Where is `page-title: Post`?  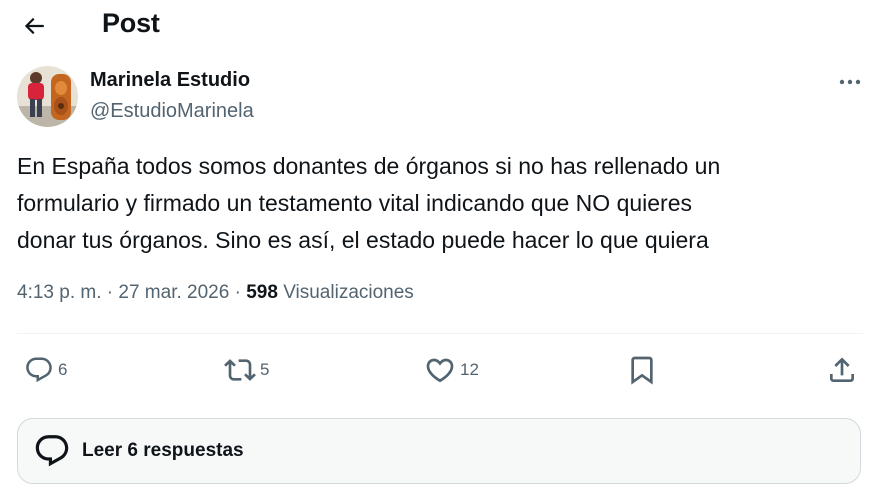 page-title: Post is located at coordinates (131, 23).